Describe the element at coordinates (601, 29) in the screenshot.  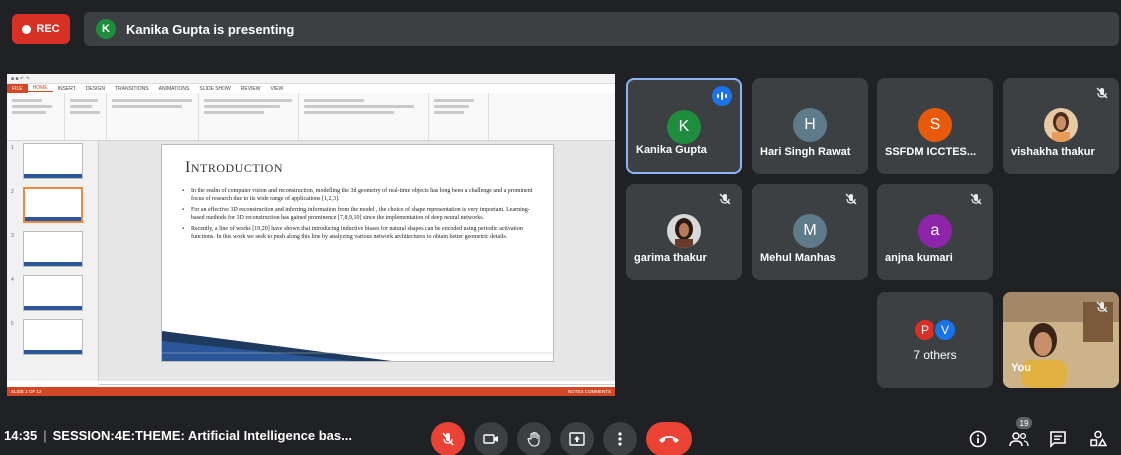
I see `presenting-banner: K Kanika Gupta is presenting` at that location.